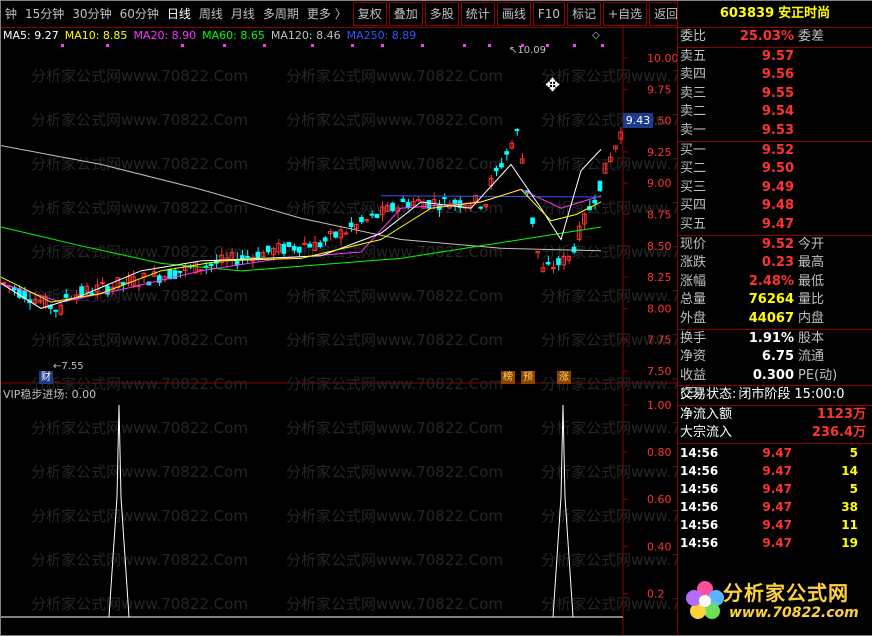 Image resolution: width=872 pixels, height=636 pixels. I want to click on quote-row-4-label: 外盘, so click(693, 318).